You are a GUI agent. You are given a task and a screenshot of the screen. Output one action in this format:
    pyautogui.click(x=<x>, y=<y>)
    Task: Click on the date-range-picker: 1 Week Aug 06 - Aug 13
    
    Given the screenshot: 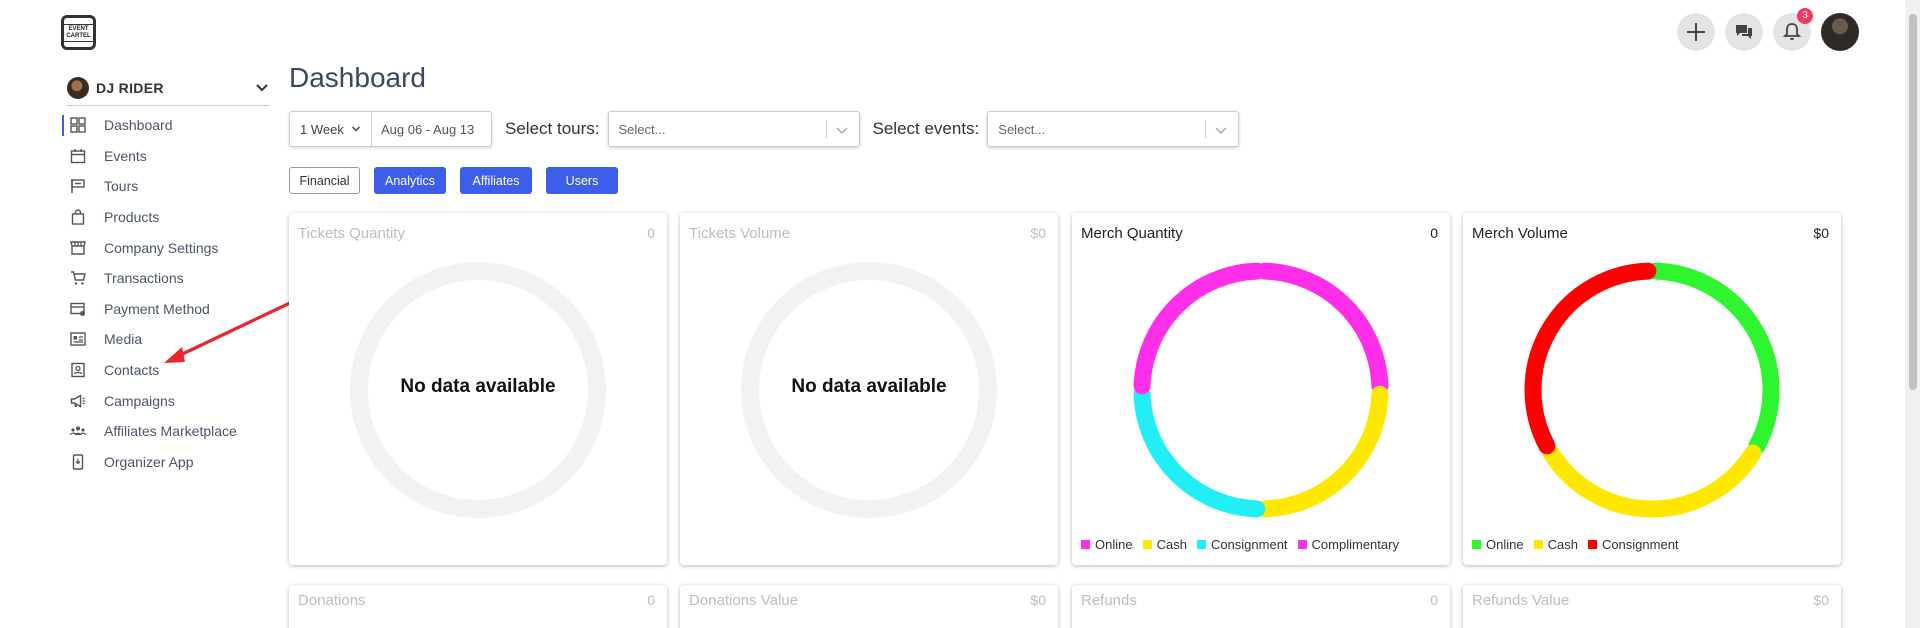 What is the action you would take?
    pyautogui.click(x=390, y=129)
    